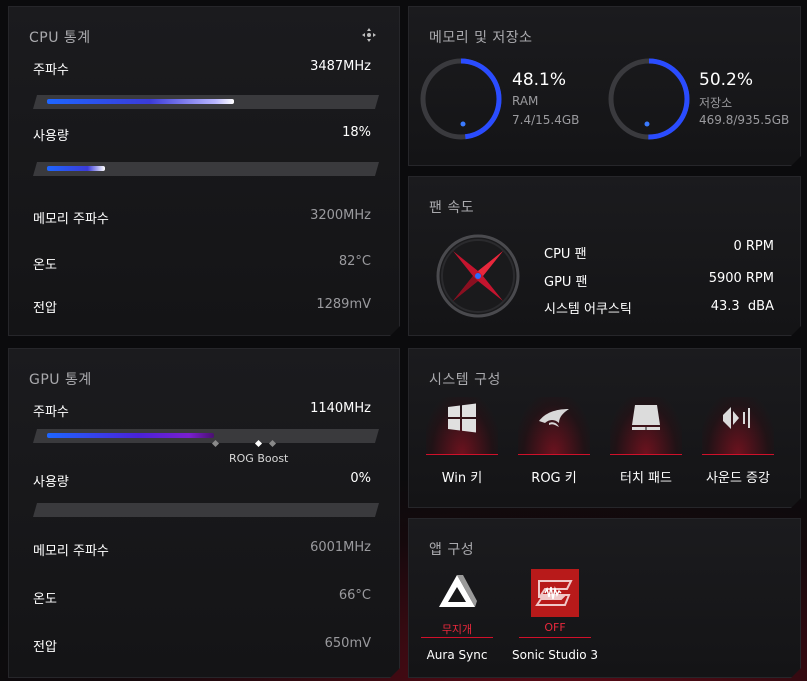 This screenshot has height=681, width=807. I want to click on windows-icon, so click(462, 418).